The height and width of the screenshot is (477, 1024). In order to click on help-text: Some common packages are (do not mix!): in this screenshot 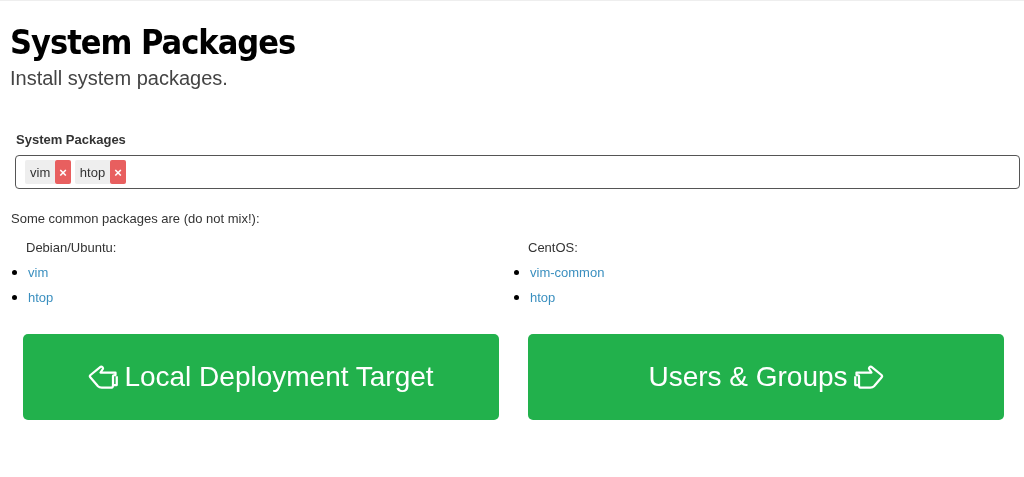, I will do `click(136, 218)`.